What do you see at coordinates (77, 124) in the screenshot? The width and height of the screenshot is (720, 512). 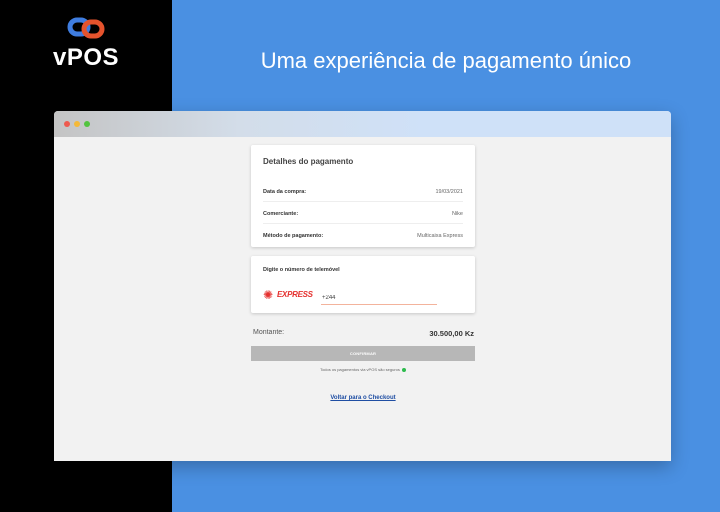 I see `minimize-window-button` at bounding box center [77, 124].